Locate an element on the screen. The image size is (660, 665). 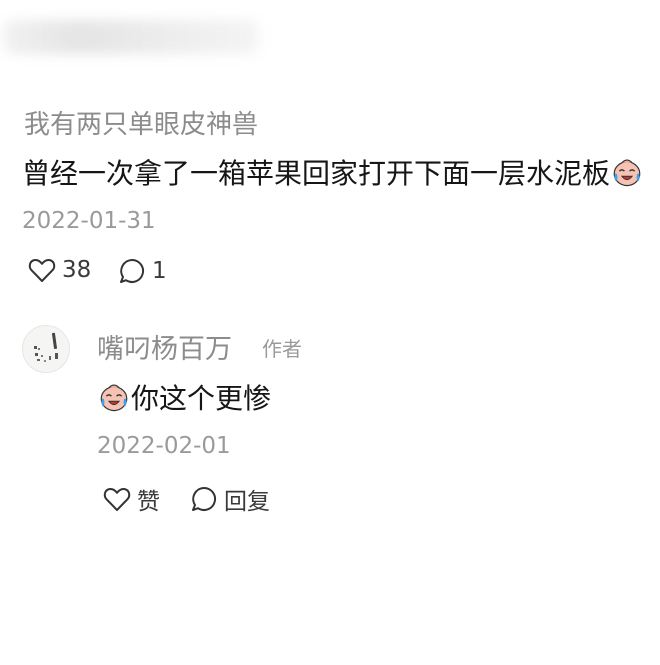
reply-count-button: 1 is located at coordinates (142, 271).